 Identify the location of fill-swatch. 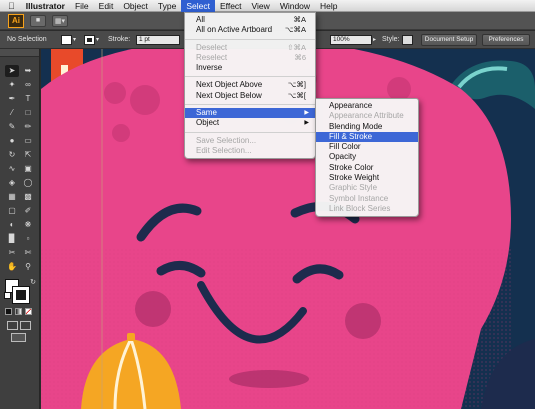
(66, 40).